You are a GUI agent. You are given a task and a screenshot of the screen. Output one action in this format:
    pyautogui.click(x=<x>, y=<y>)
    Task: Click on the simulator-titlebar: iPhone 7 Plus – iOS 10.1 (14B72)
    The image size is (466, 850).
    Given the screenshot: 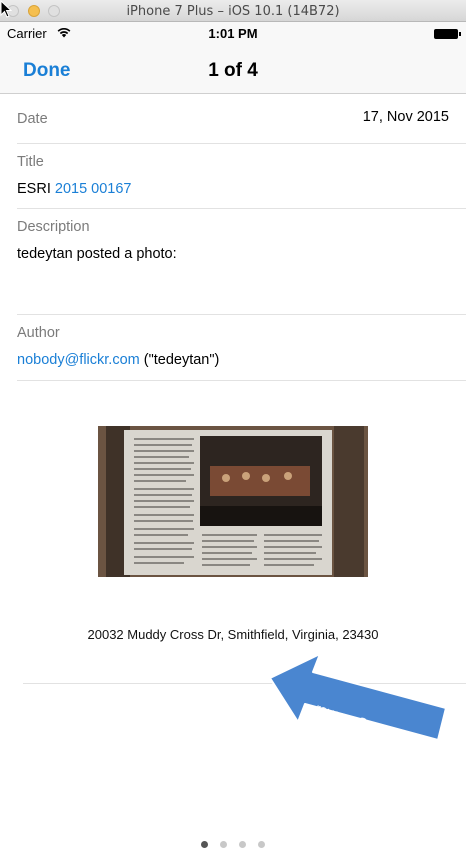 What is the action you would take?
    pyautogui.click(x=233, y=11)
    